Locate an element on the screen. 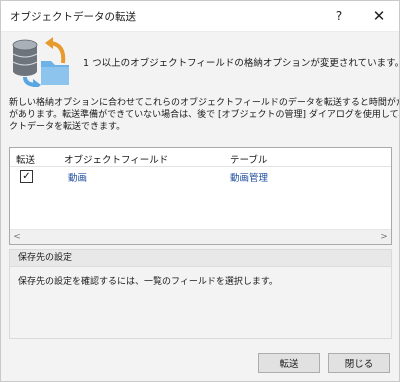 The width and height of the screenshot is (400, 382). storage-settings-title: 保存先の設定 is located at coordinates (200, 258).